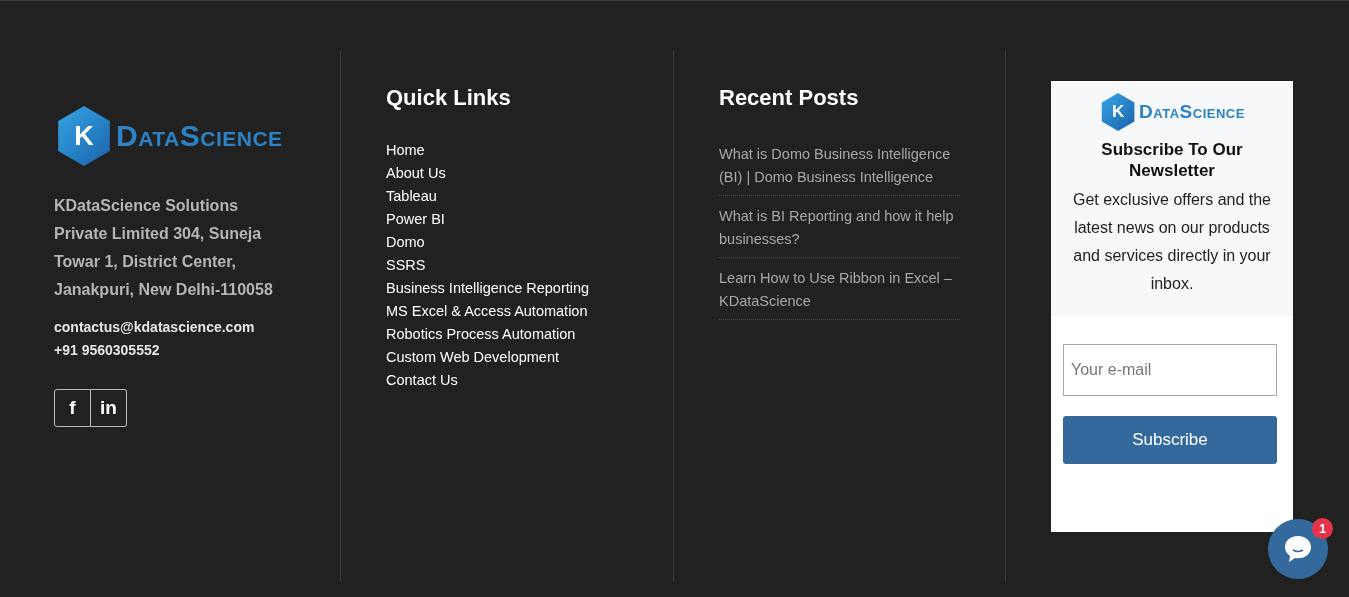 The height and width of the screenshot is (597, 1349). Describe the element at coordinates (839, 167) in the screenshot. I see `post-link: What is Domo Business Intelligence (BI) | Domo Business Intelligence` at that location.